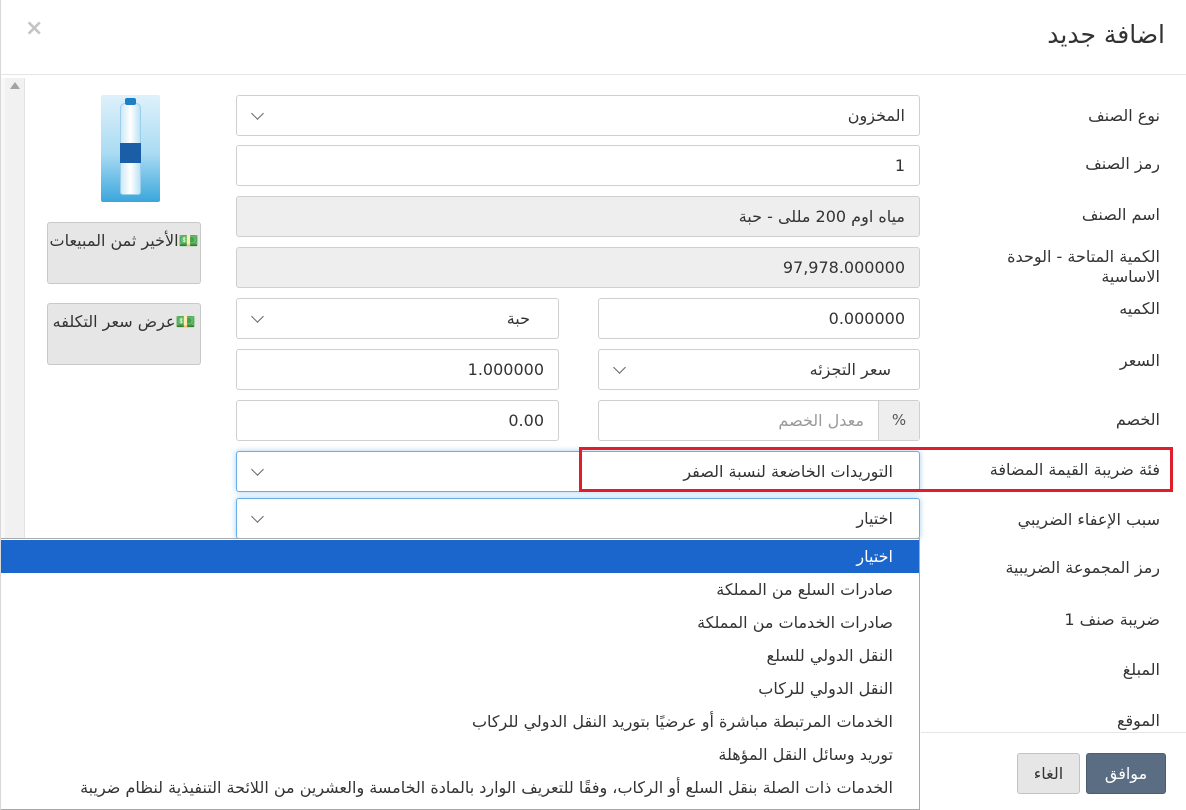  I want to click on discount-value: 0.00, so click(526, 420).